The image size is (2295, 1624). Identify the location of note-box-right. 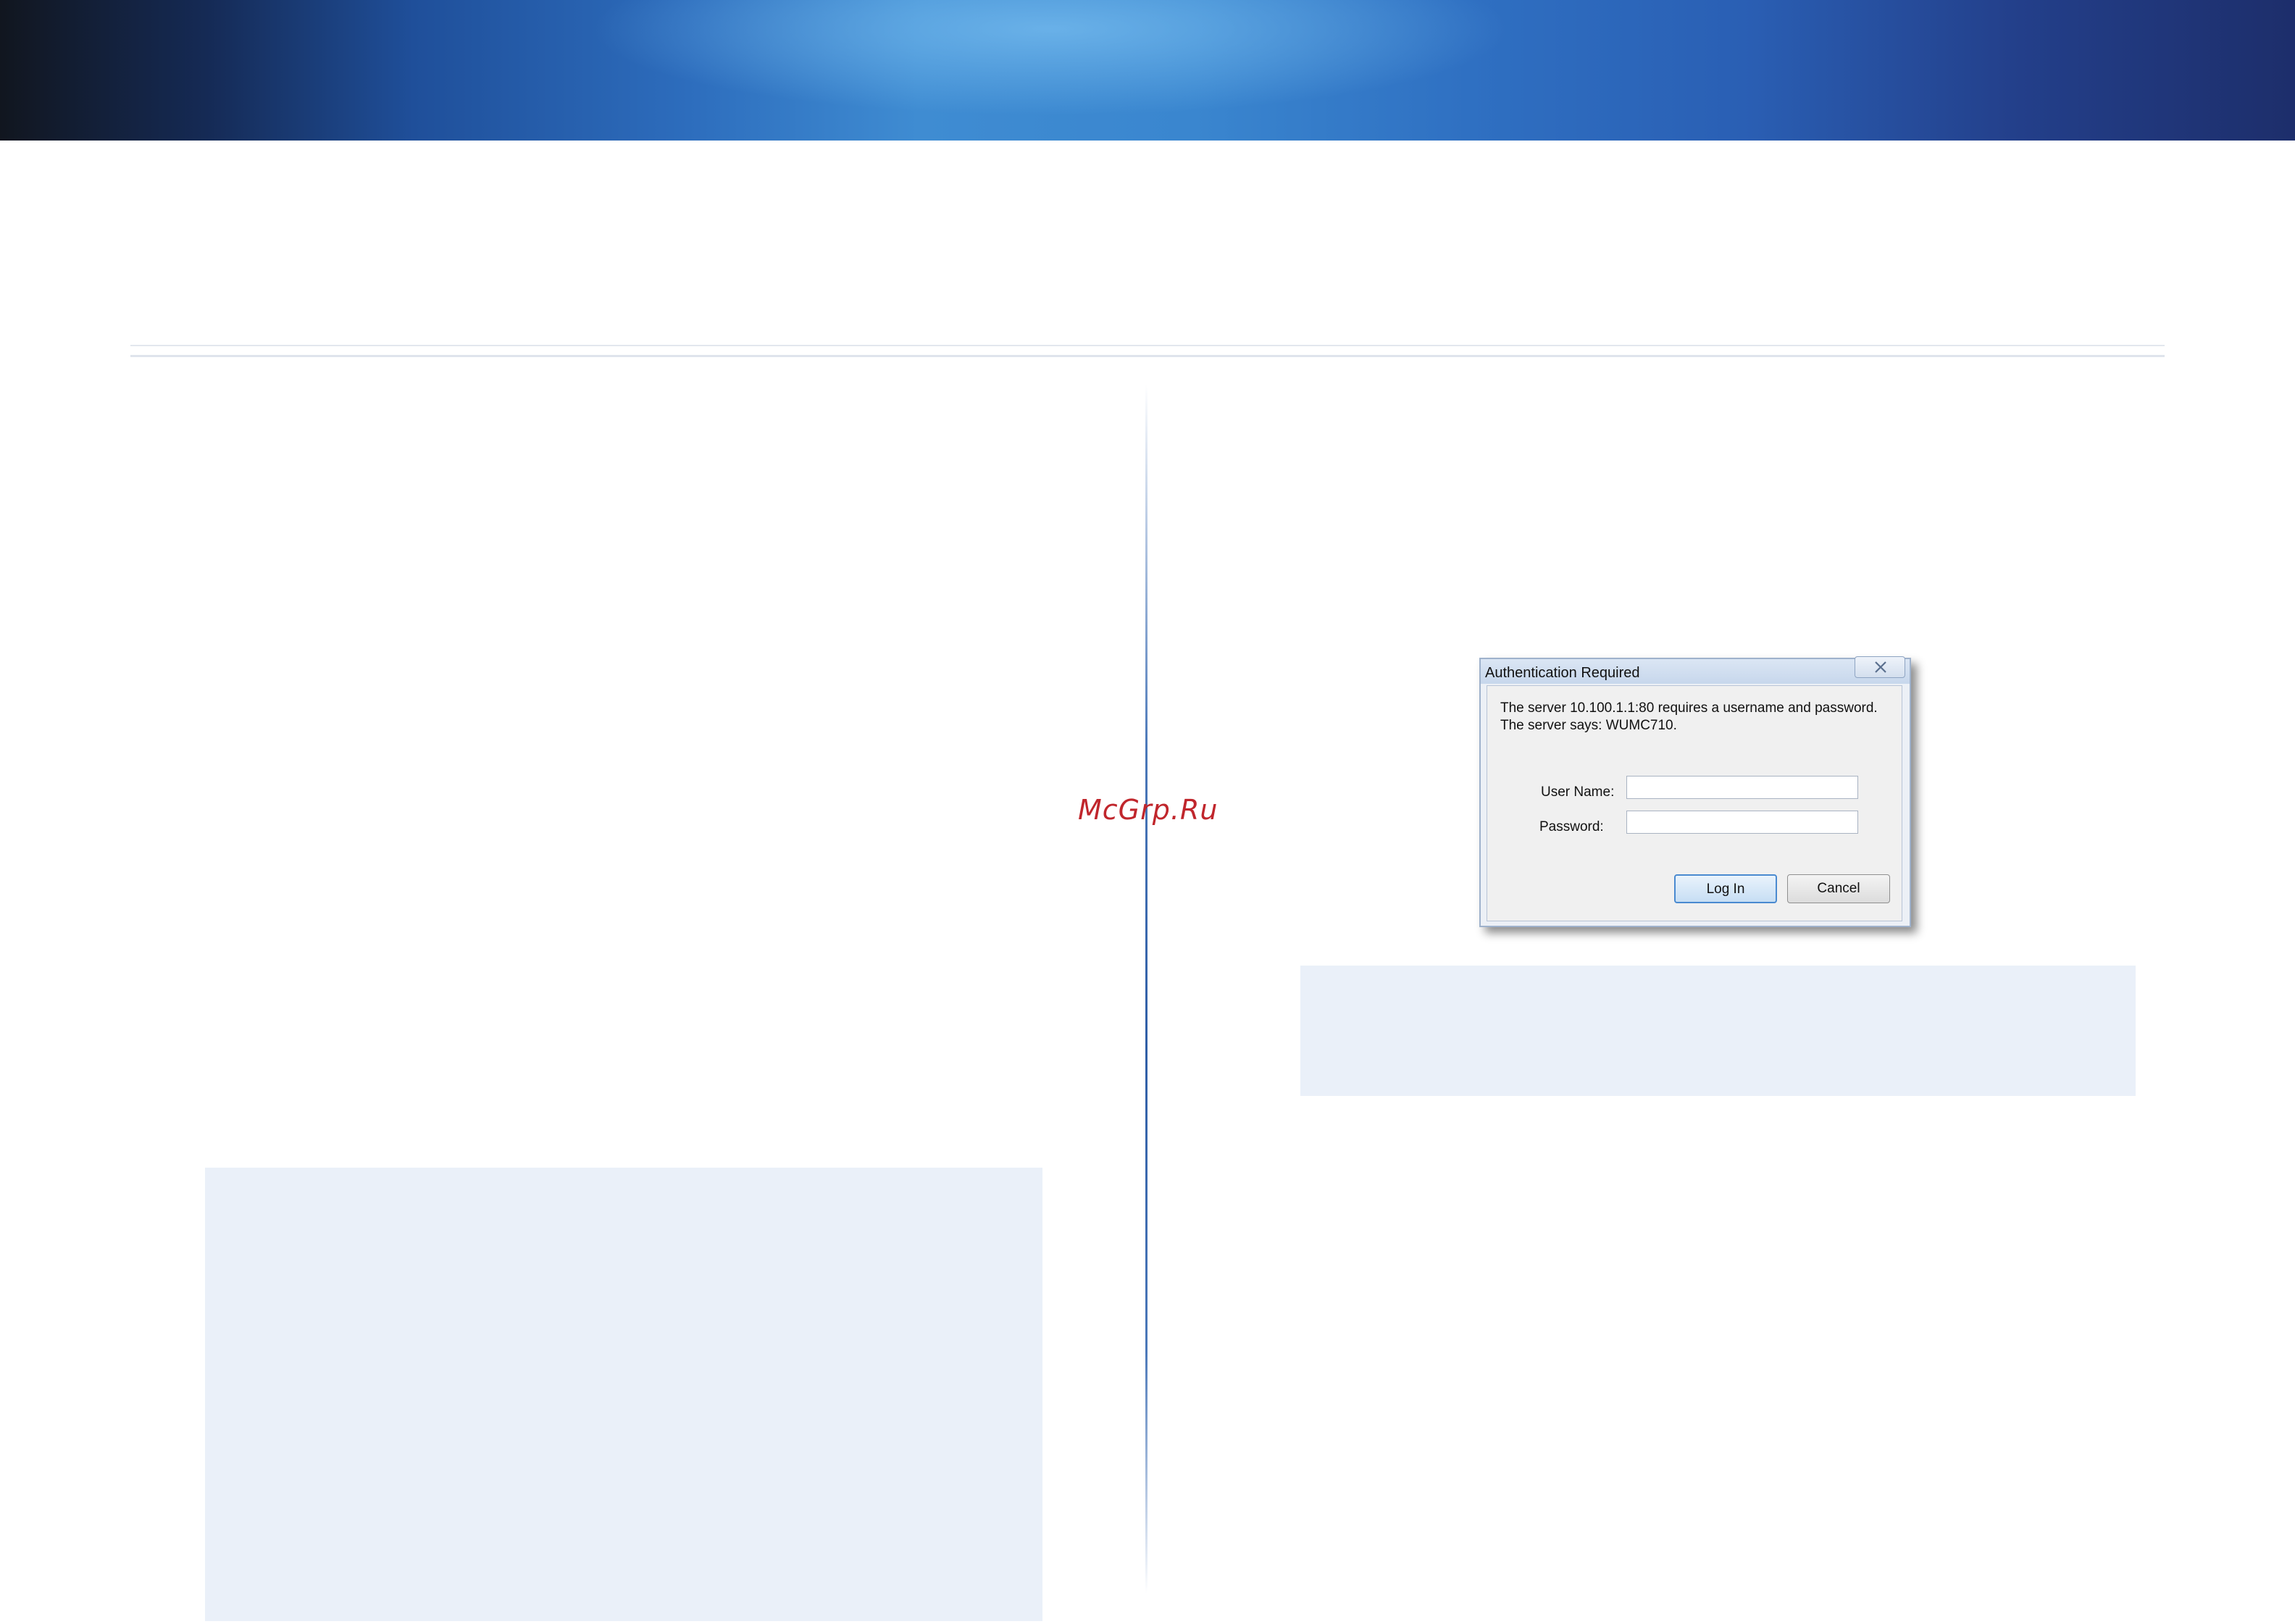
(1718, 1031).